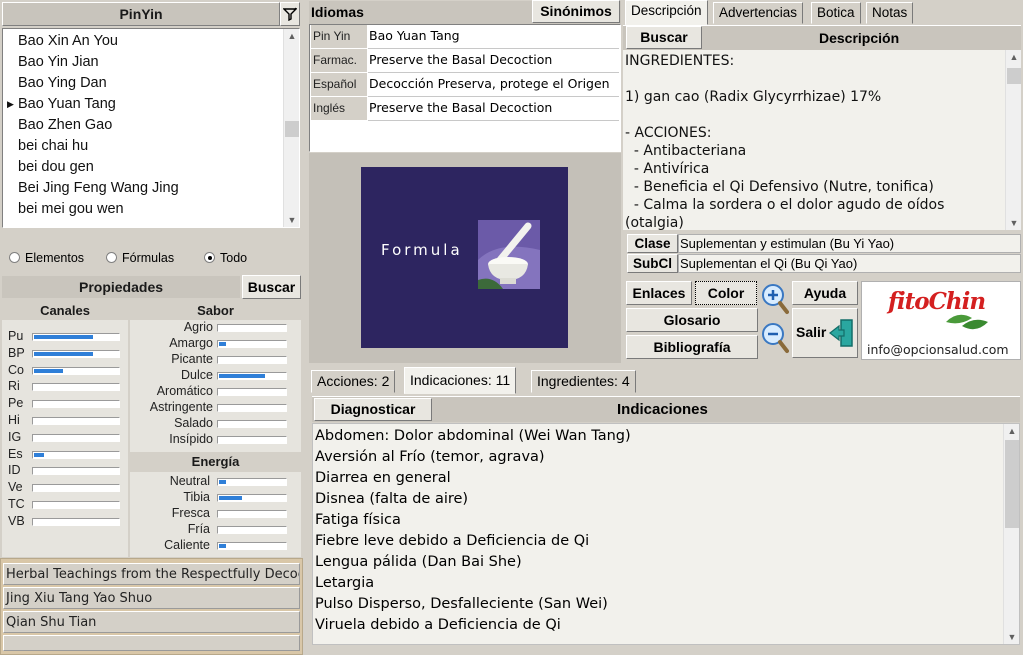  Describe the element at coordinates (652, 263) in the screenshot. I see `subcl-button: SubCl` at that location.